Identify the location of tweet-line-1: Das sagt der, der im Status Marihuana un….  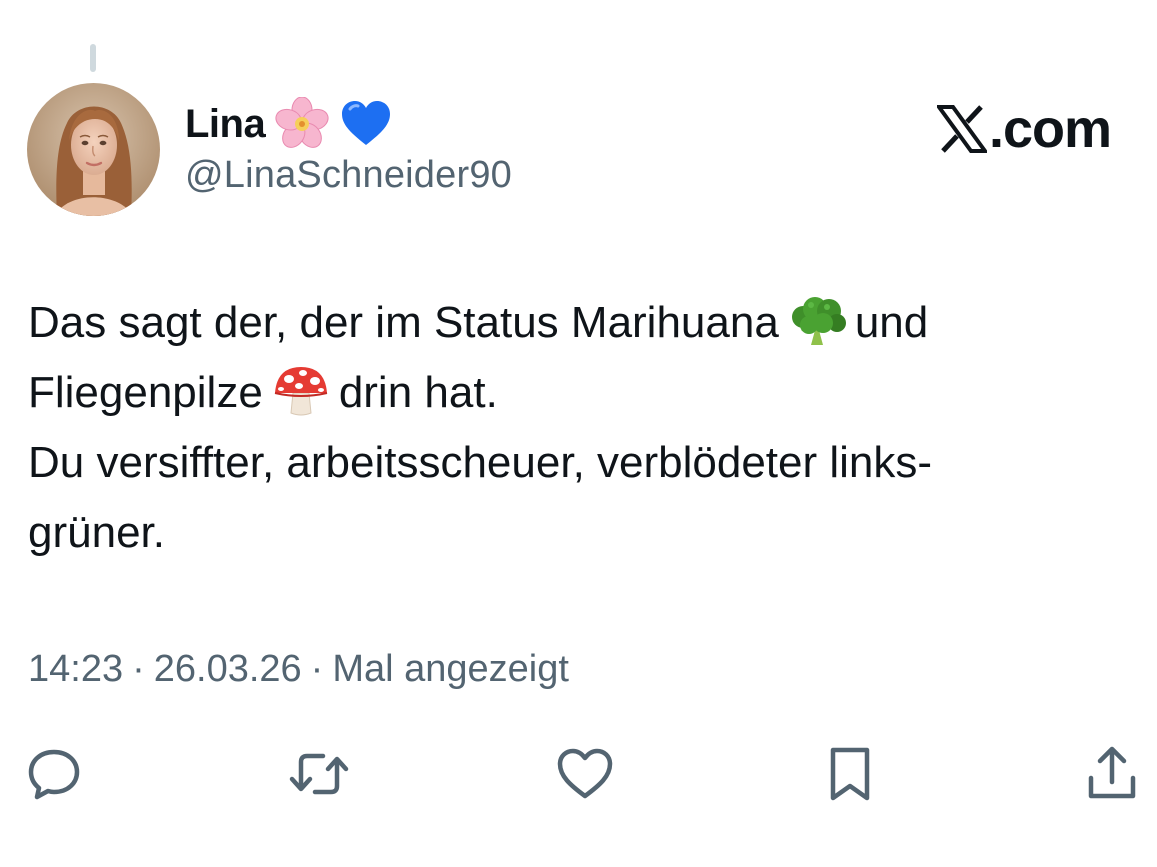
(568, 323).